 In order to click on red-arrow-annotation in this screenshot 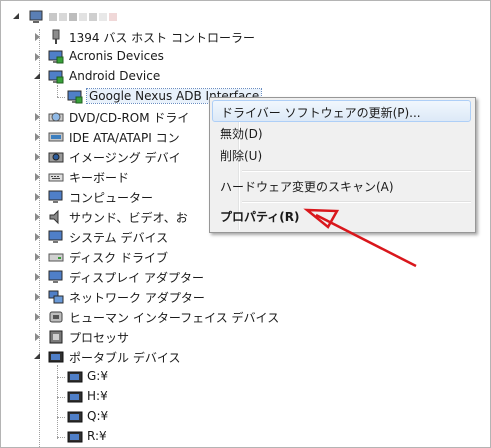, I will do `click(360, 238)`.